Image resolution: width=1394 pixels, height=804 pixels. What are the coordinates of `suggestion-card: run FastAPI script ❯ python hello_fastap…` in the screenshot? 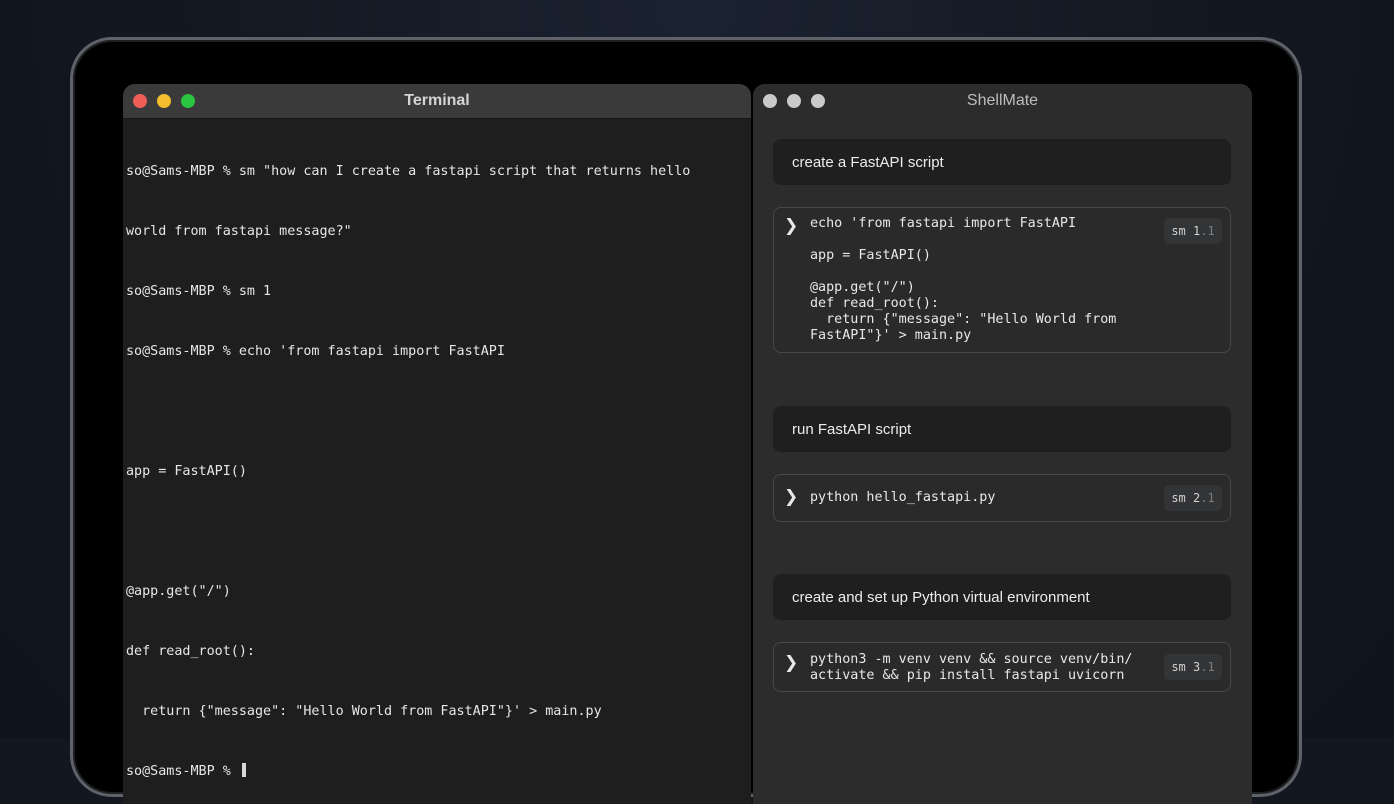 It's located at (1002, 464).